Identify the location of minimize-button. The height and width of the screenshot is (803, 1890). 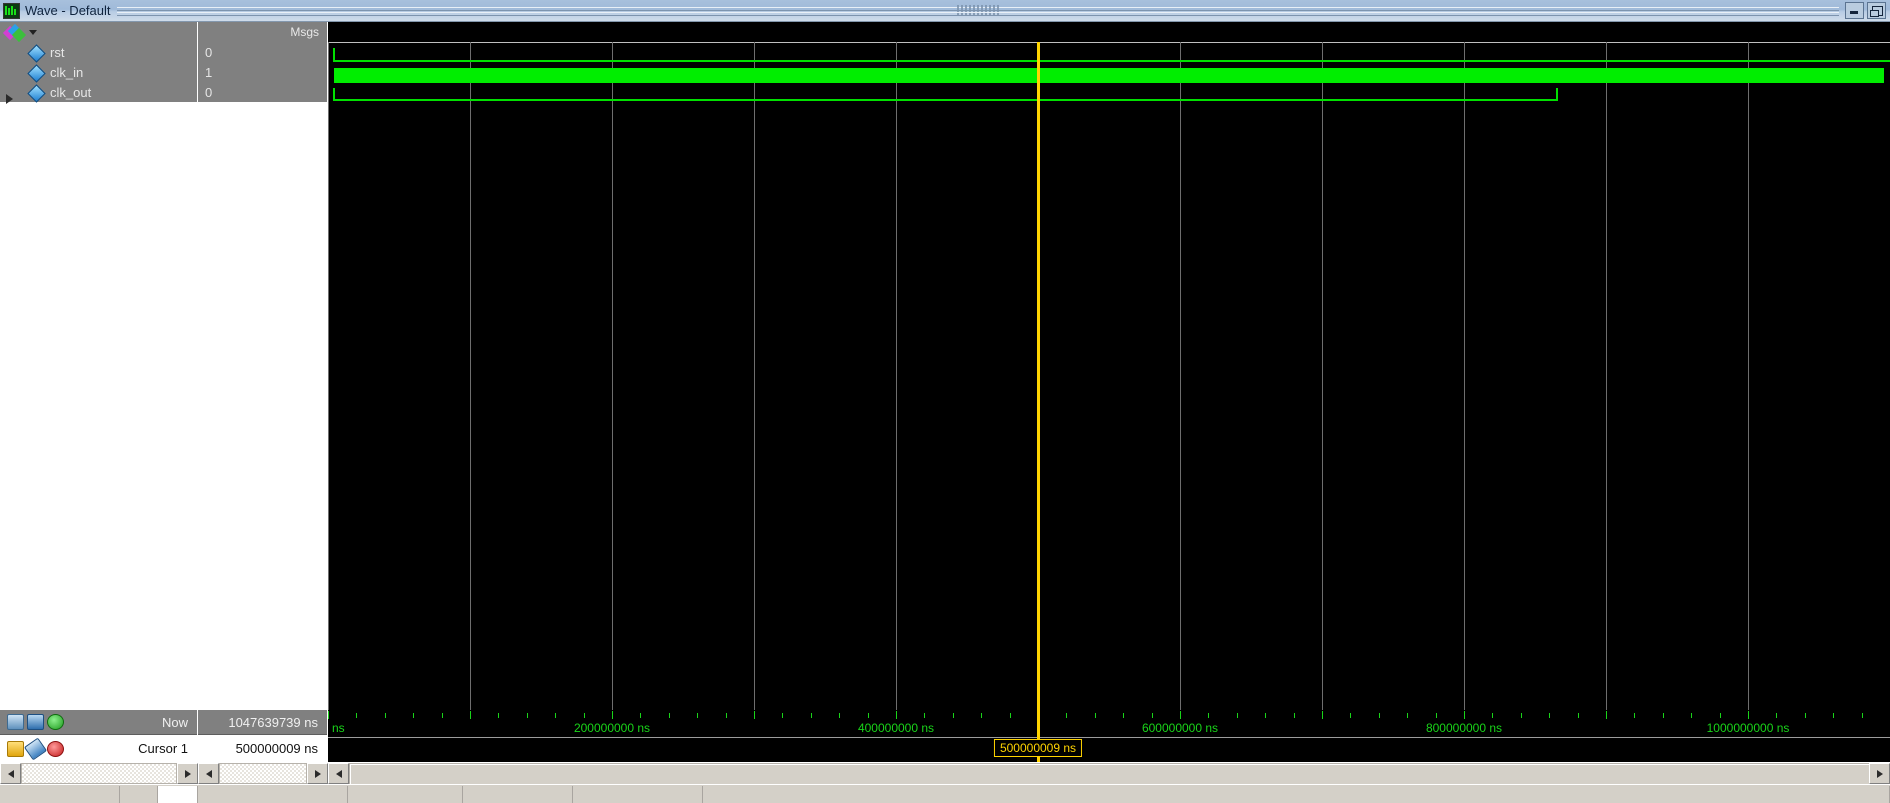
(1854, 10).